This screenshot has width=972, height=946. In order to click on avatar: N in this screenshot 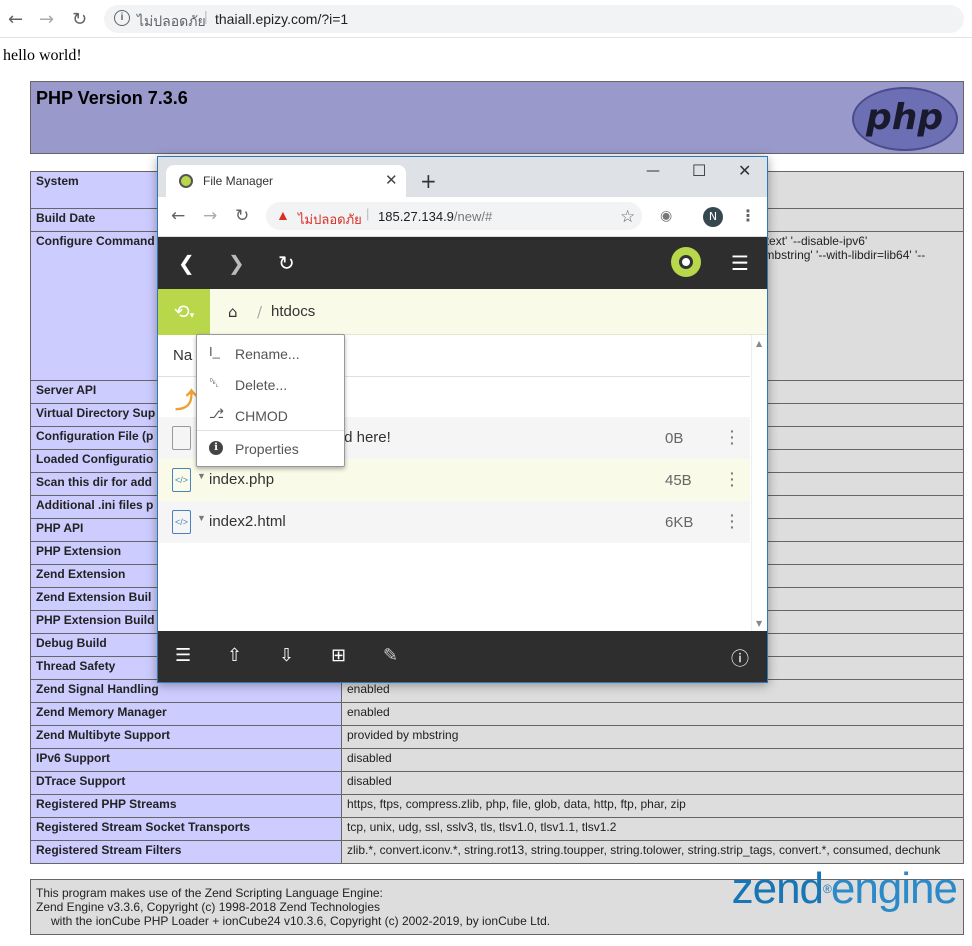, I will do `click(713, 217)`.